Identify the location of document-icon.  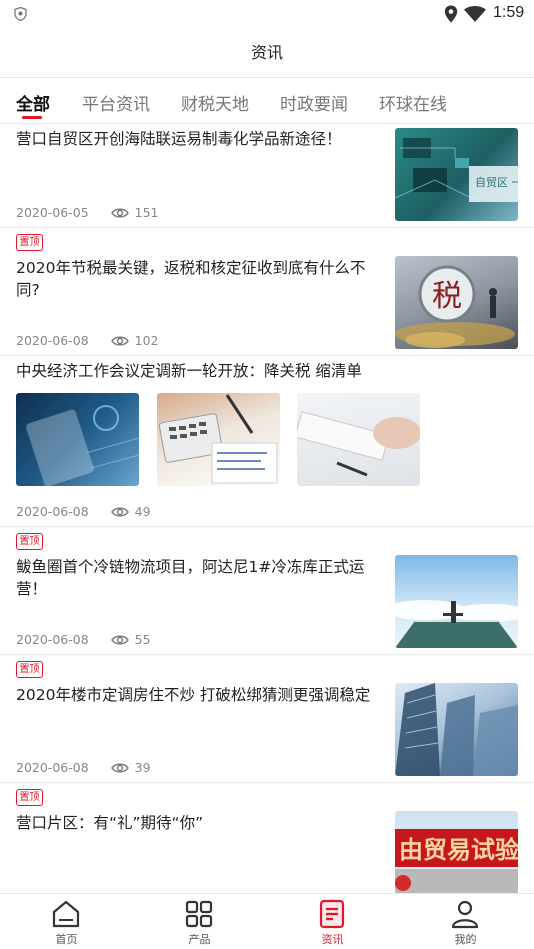
(332, 914).